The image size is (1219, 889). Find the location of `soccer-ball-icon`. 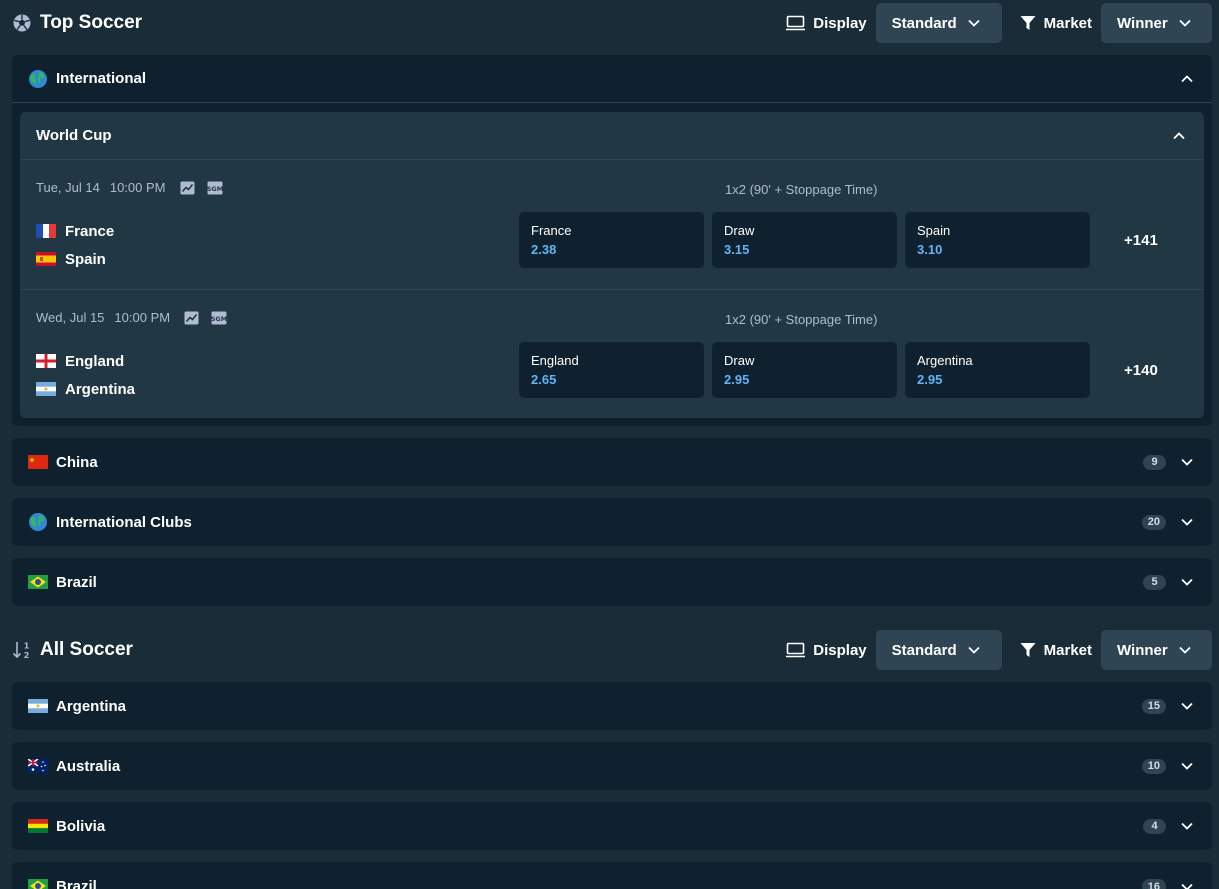

soccer-ball-icon is located at coordinates (22, 23).